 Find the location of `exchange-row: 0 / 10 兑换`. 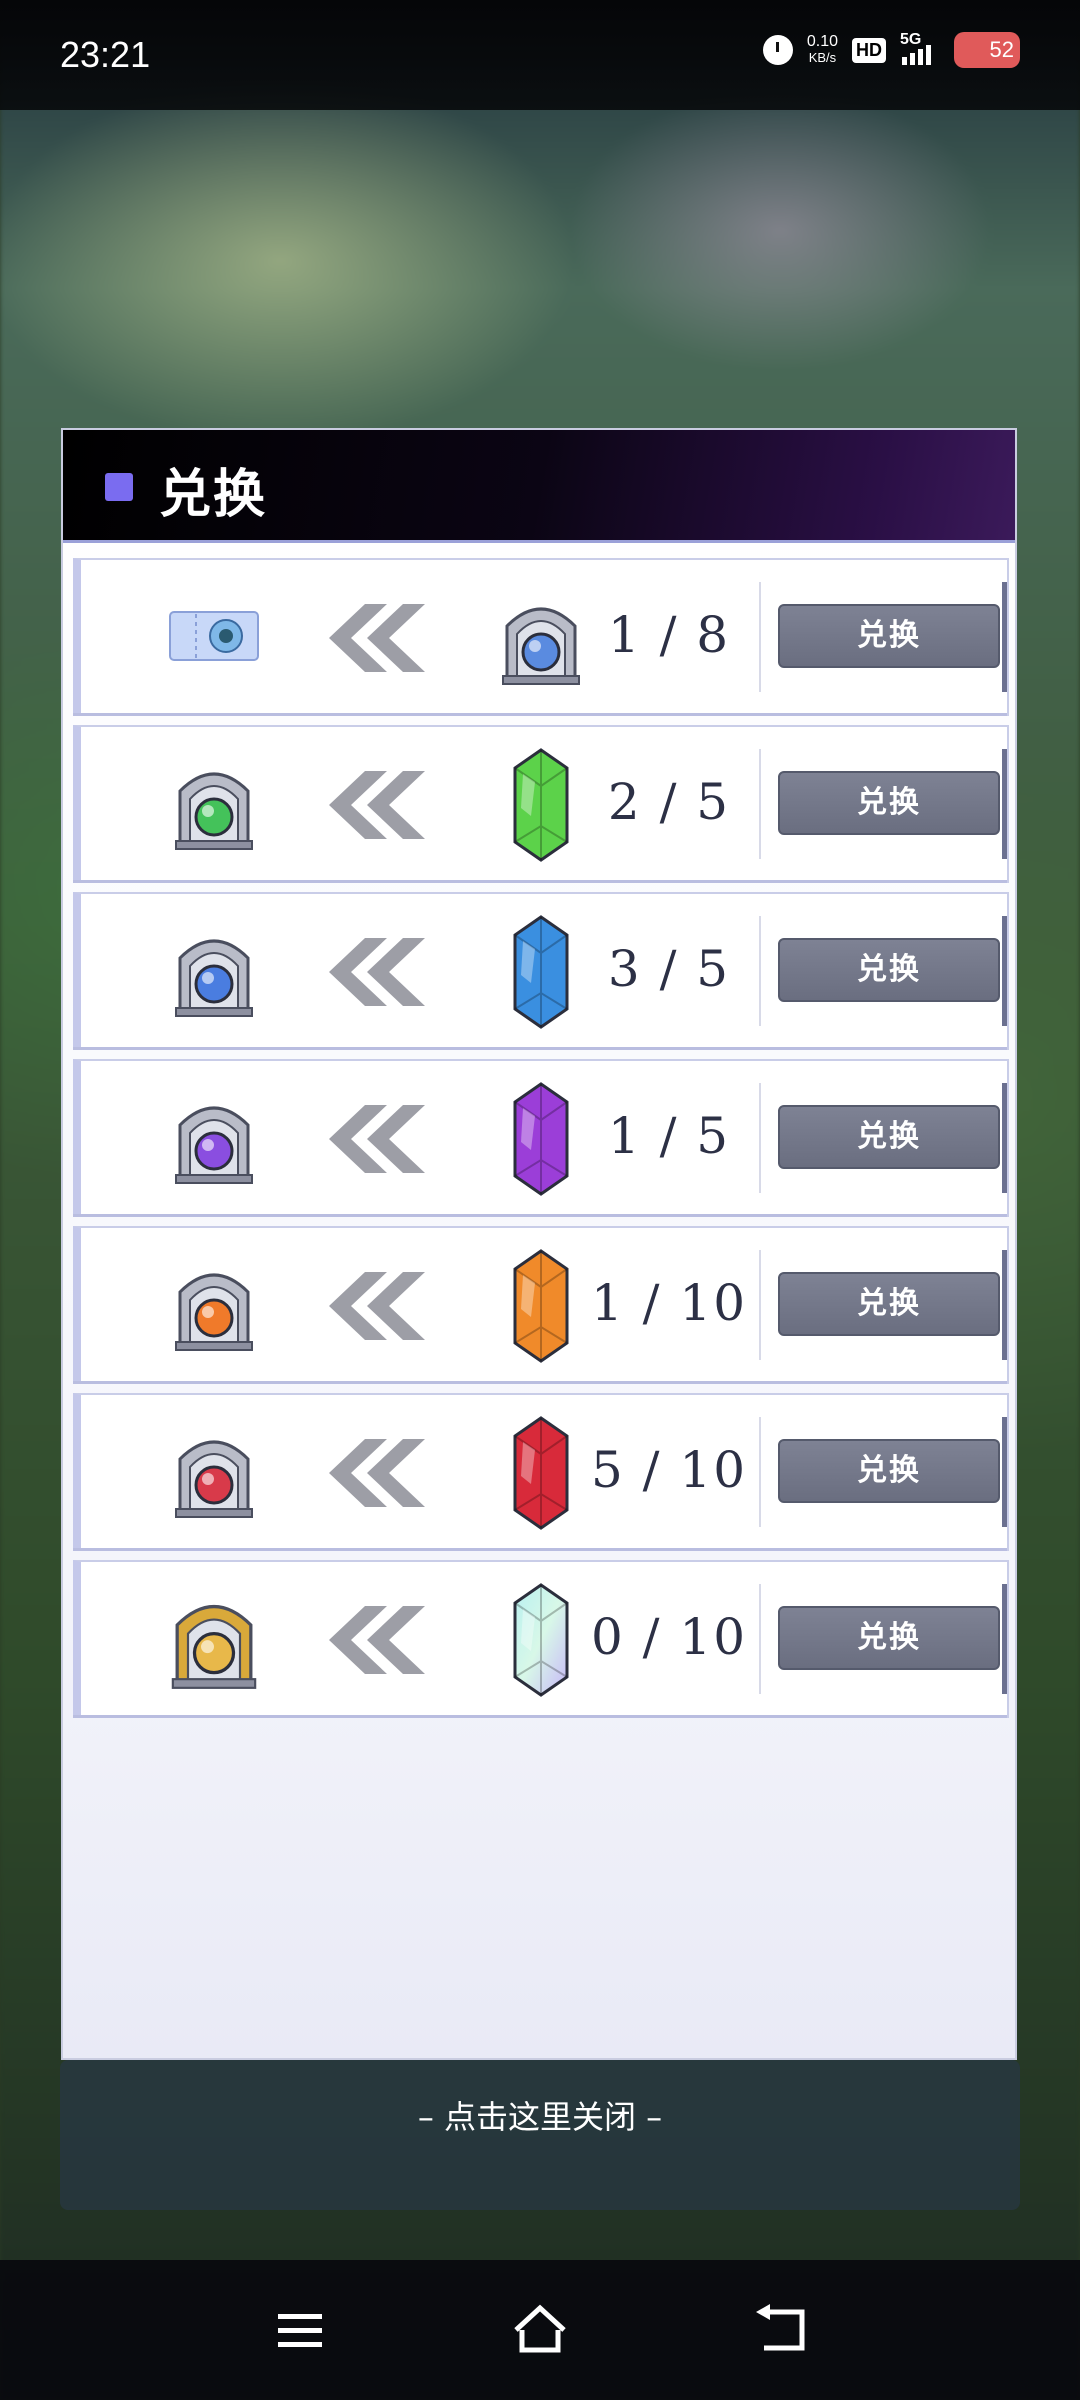

exchange-row: 0 / 10 兑换 is located at coordinates (541, 1639).